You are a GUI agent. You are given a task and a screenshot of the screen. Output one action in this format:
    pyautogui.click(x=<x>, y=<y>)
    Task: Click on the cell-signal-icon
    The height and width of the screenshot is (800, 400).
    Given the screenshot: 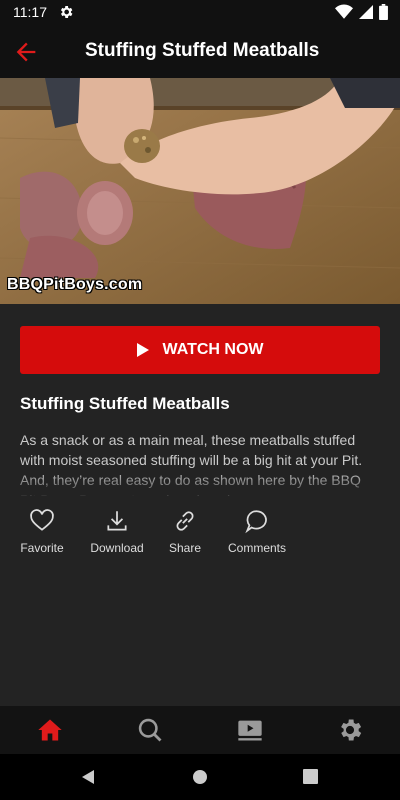 What is the action you would take?
    pyautogui.click(x=366, y=12)
    